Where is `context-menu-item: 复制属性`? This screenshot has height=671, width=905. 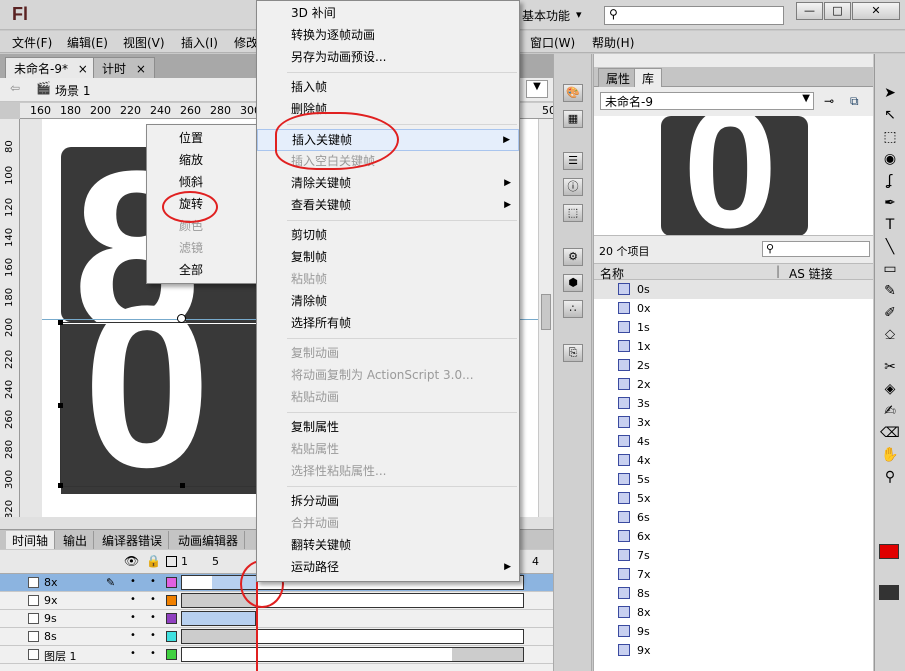
context-menu-item: 复制属性 is located at coordinates (388, 428).